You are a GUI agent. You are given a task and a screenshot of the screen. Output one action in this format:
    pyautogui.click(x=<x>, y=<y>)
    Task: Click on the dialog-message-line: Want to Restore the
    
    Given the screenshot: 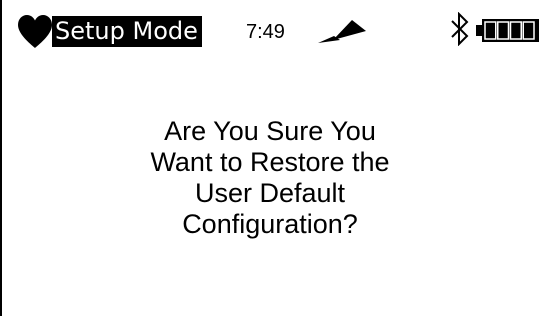 What is the action you would take?
    pyautogui.click(x=270, y=162)
    